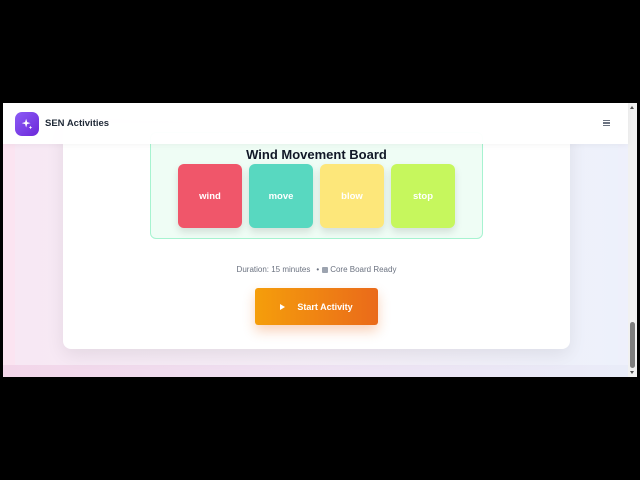  I want to click on board-status-text: Core Board Ready, so click(363, 269).